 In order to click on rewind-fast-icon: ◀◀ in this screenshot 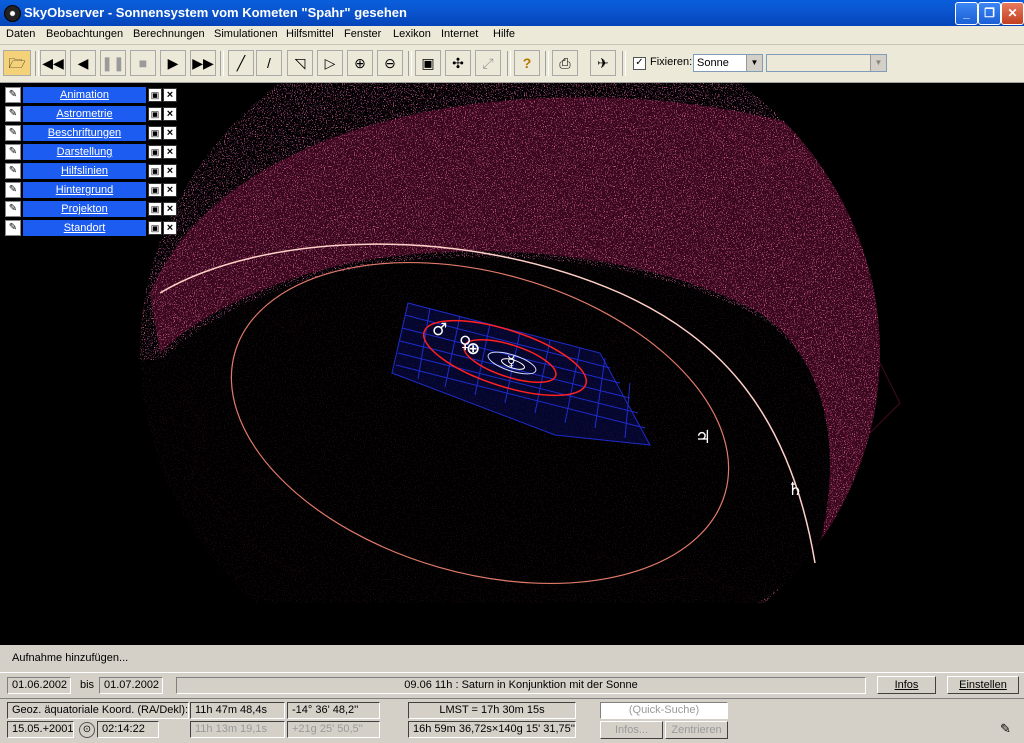, I will do `click(53, 63)`.